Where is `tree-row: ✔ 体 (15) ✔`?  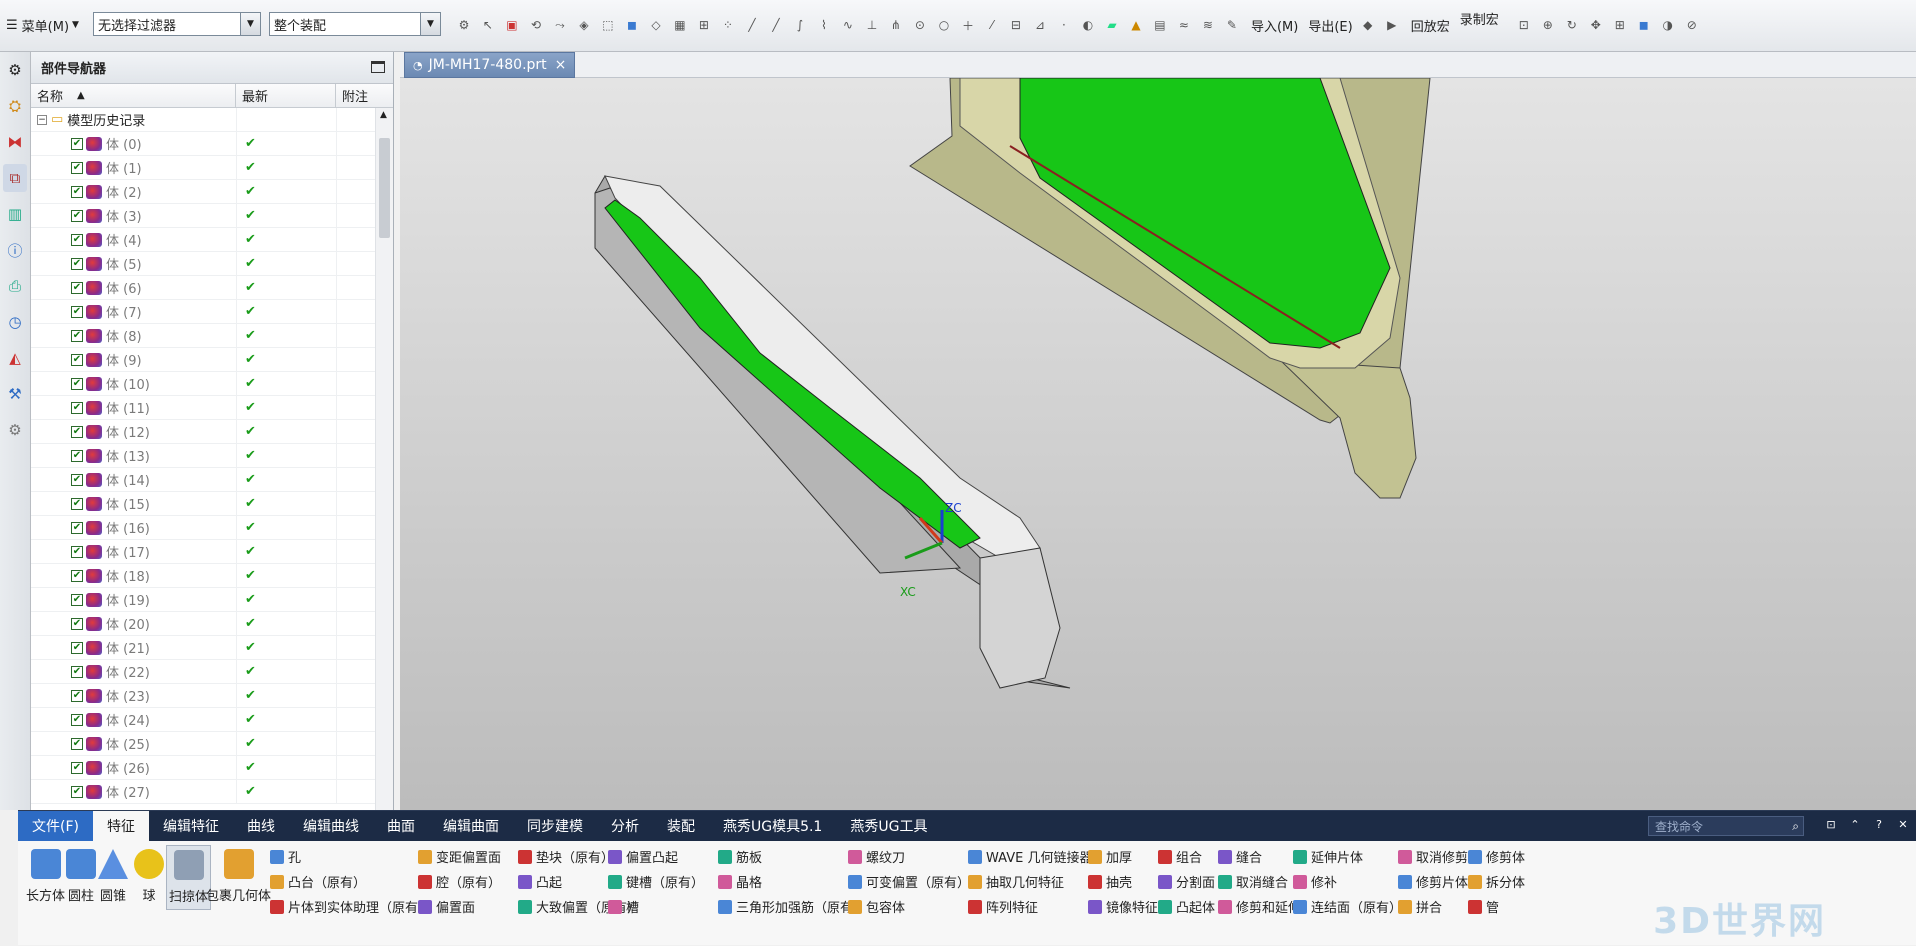
tree-row: ✔ 体 (15) ✔ is located at coordinates (212, 503).